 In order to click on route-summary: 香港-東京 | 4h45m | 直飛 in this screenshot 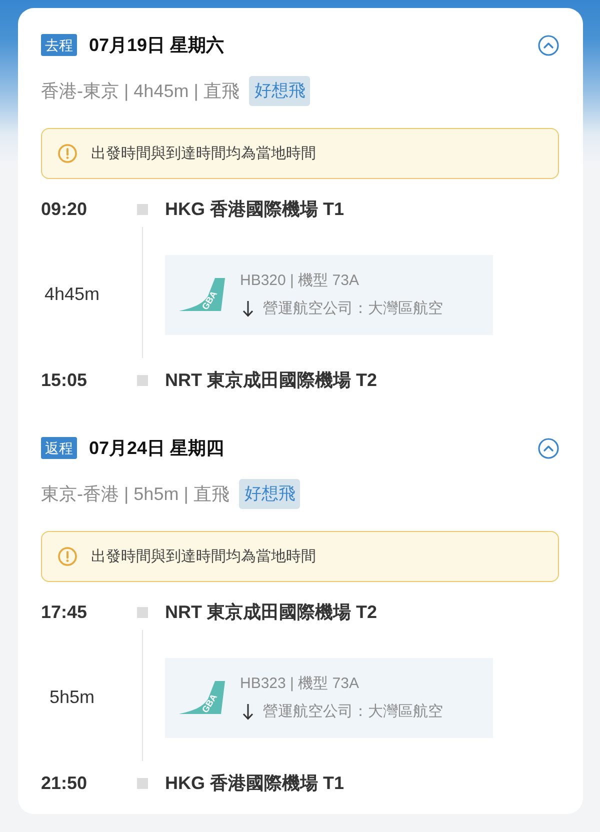, I will do `click(140, 91)`.